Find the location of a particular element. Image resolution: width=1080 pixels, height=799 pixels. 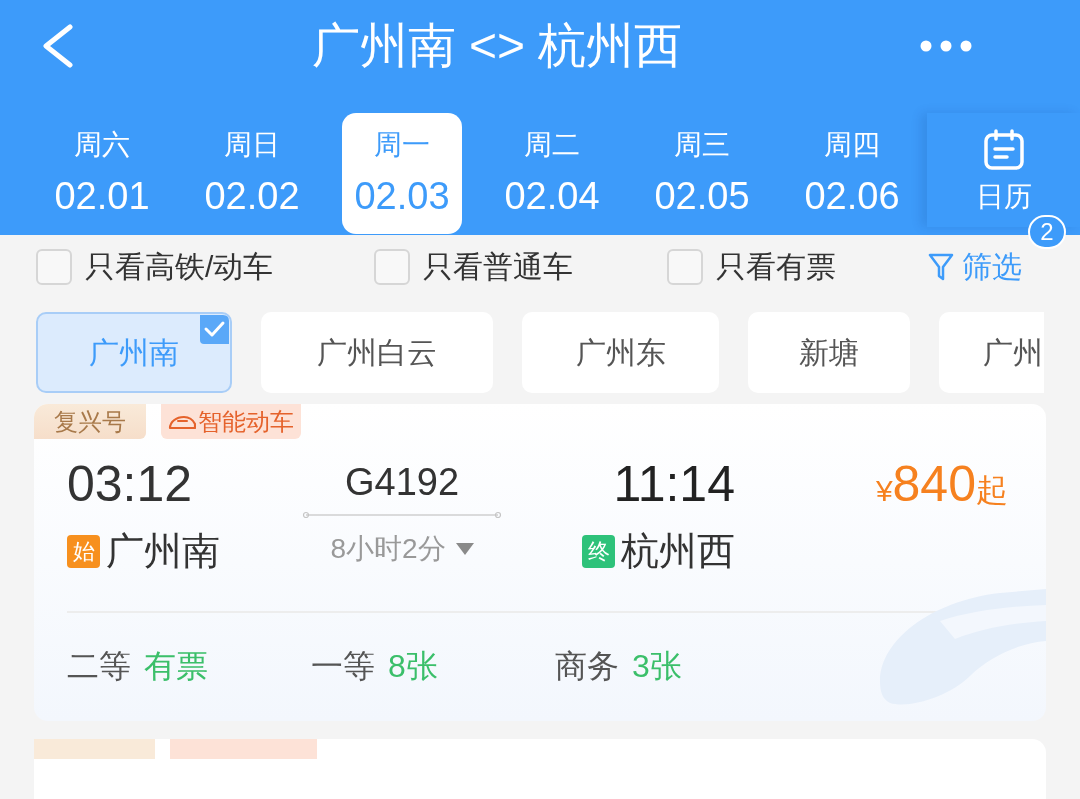

train-number: G4192 is located at coordinates (402, 482).